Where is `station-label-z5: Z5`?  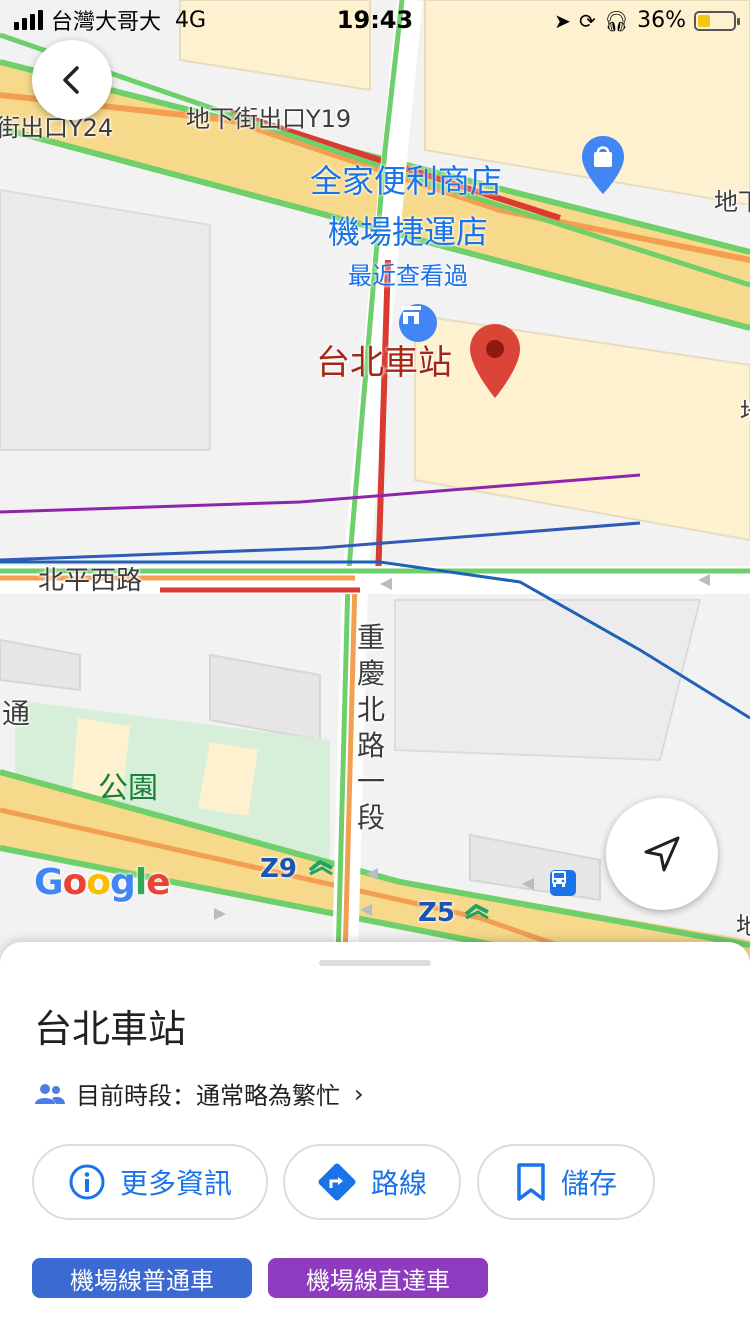
station-label-z5: Z5 is located at coordinates (436, 913).